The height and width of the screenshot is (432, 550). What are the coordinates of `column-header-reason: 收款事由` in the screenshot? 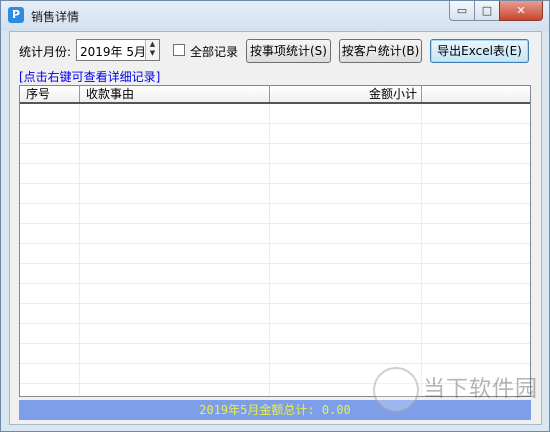 It's located at (175, 94).